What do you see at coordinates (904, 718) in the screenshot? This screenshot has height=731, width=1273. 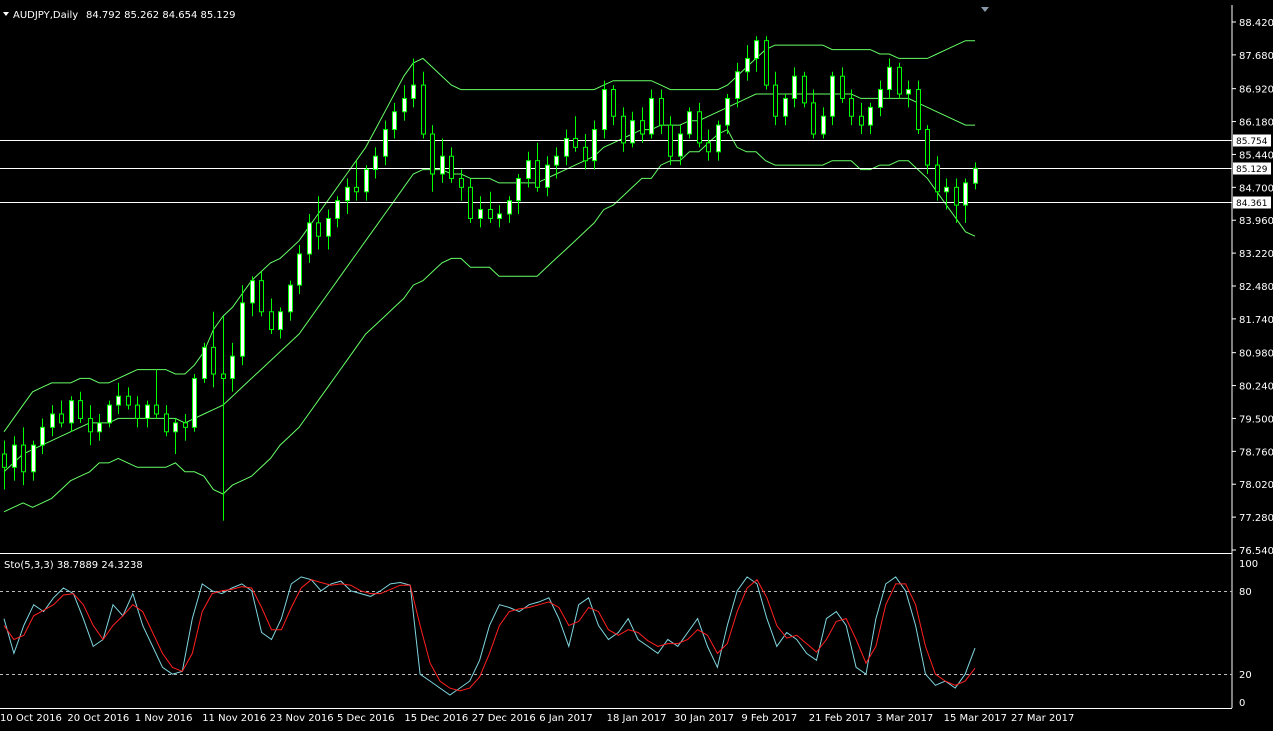 I see `time-axis-label: 3 Mar 2017` at bounding box center [904, 718].